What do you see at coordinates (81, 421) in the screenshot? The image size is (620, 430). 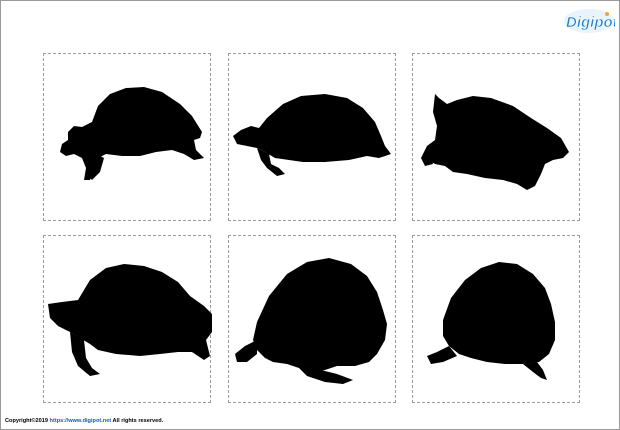 I see `site-link: https://www.digipot.net` at bounding box center [81, 421].